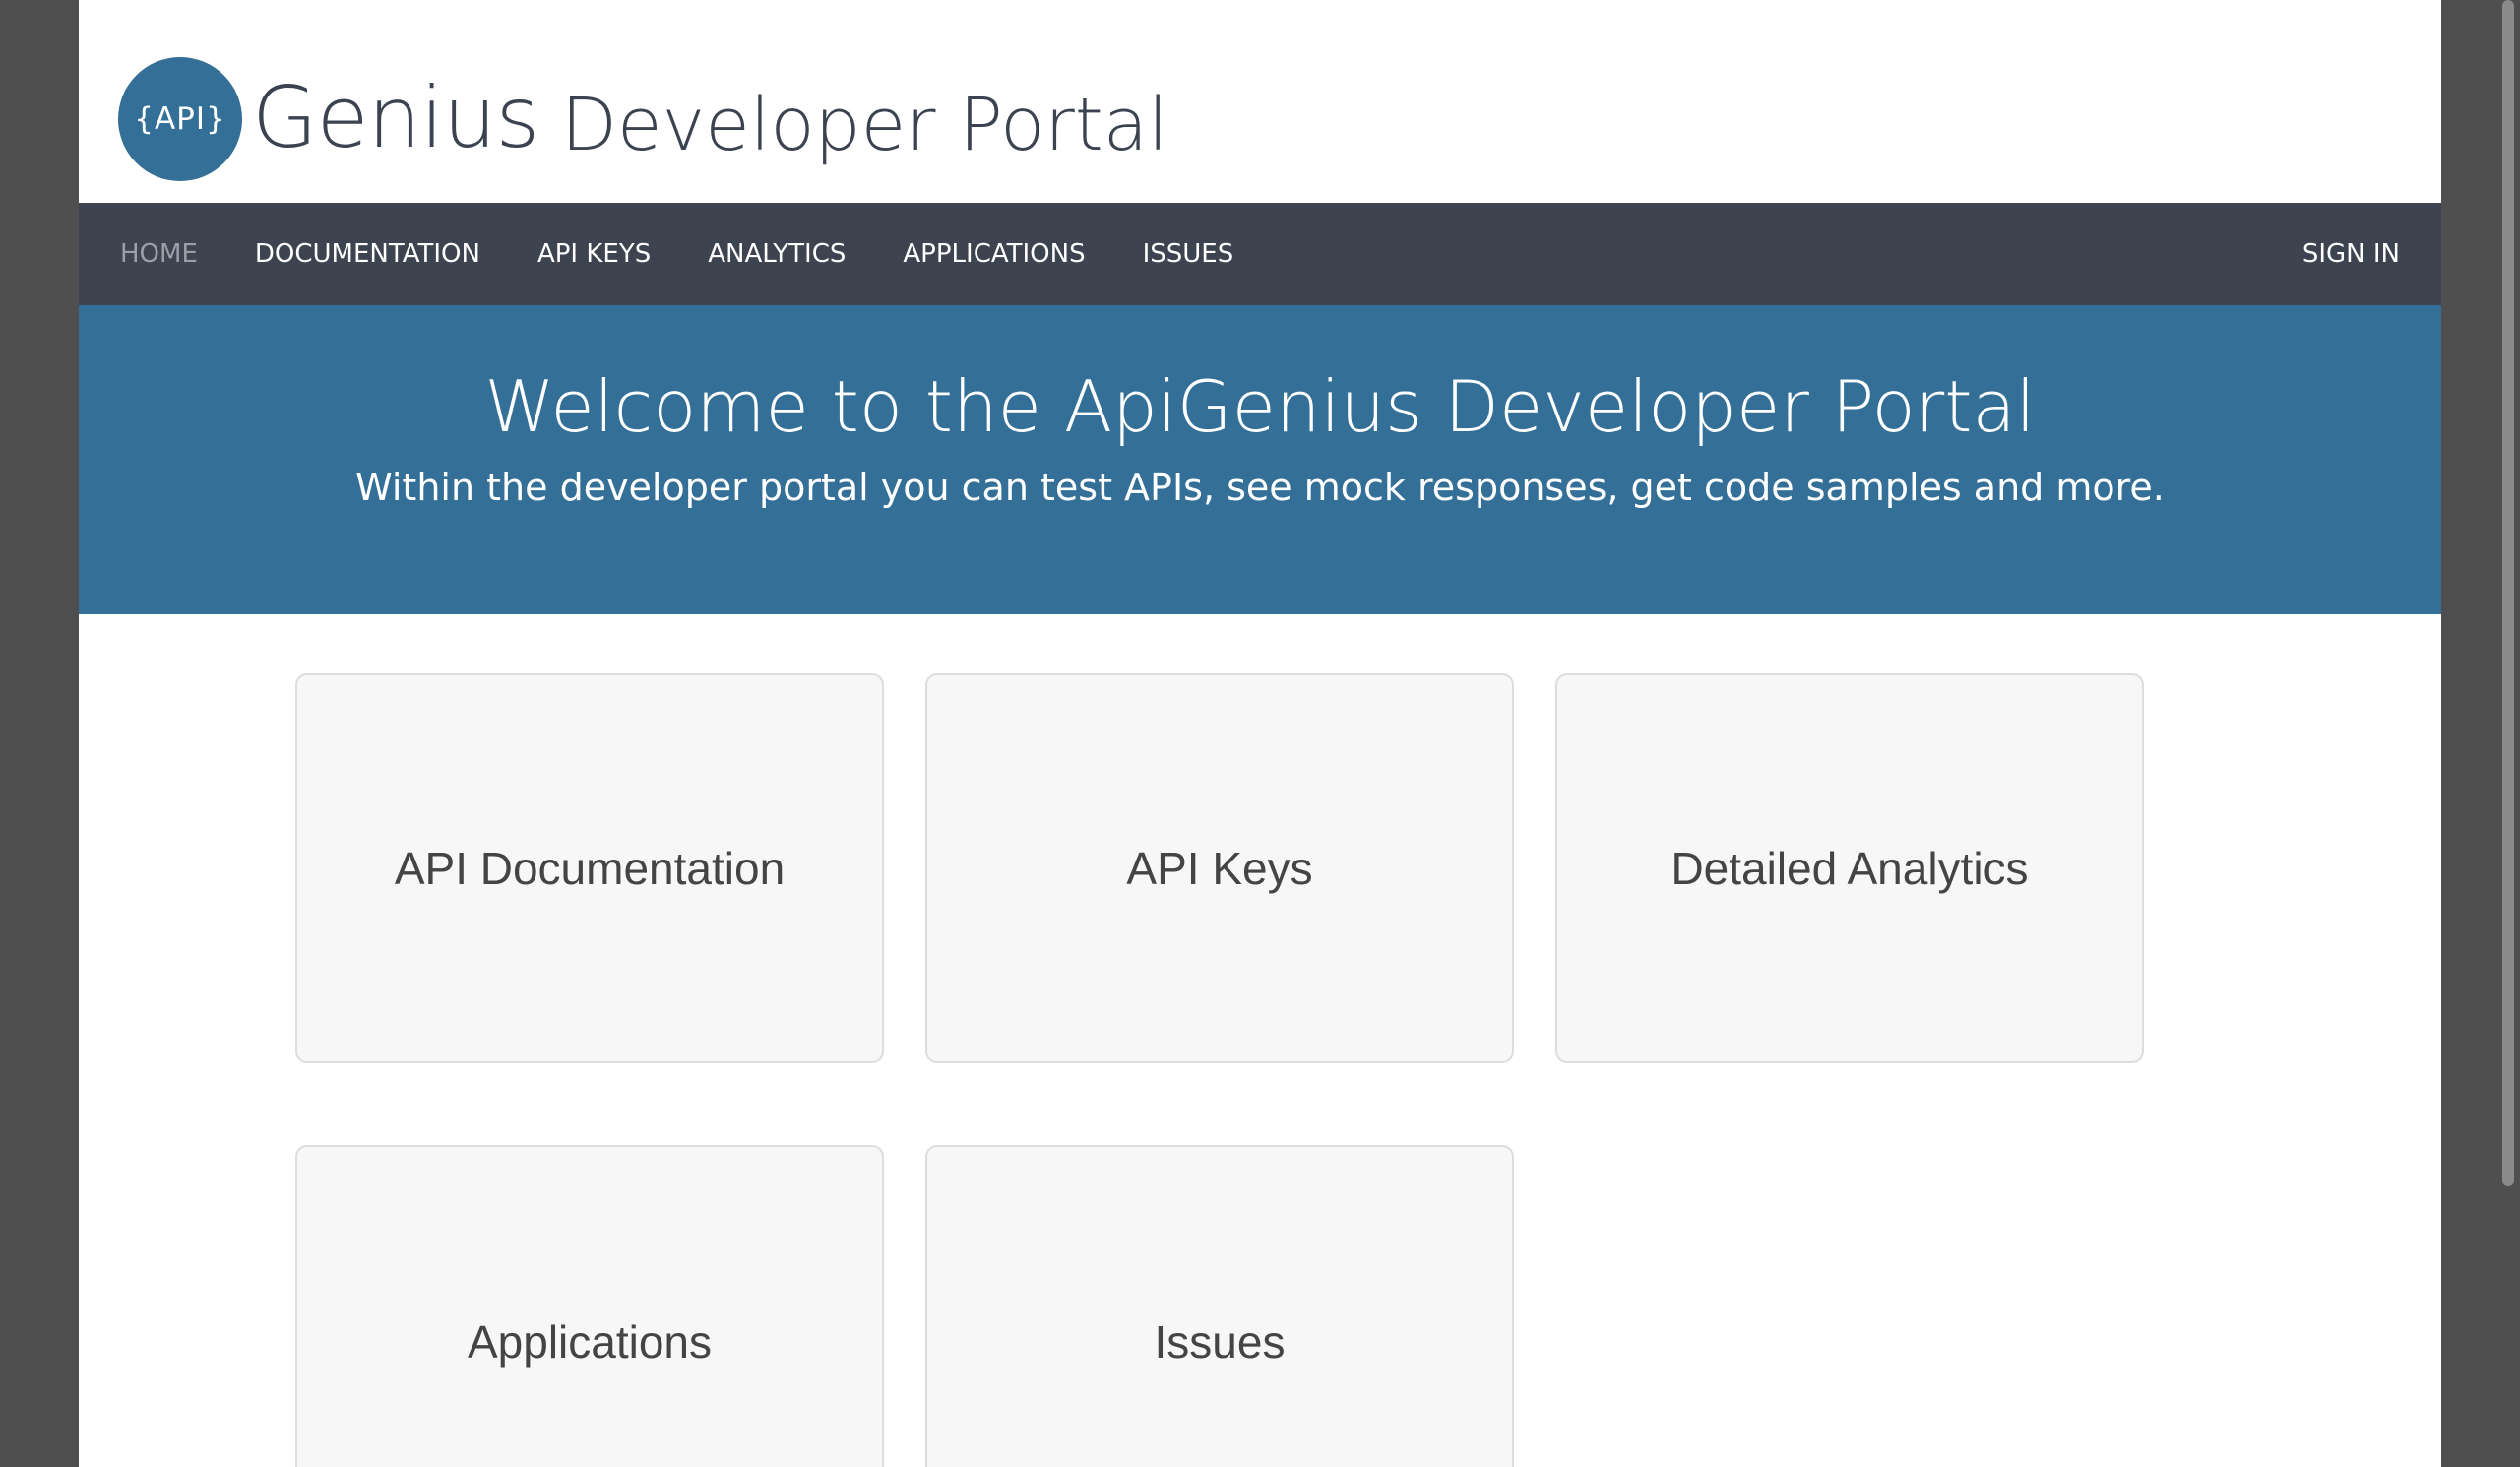 The image size is (2520, 1467). I want to click on nav-item-api-keys: API KEYS, so click(594, 254).